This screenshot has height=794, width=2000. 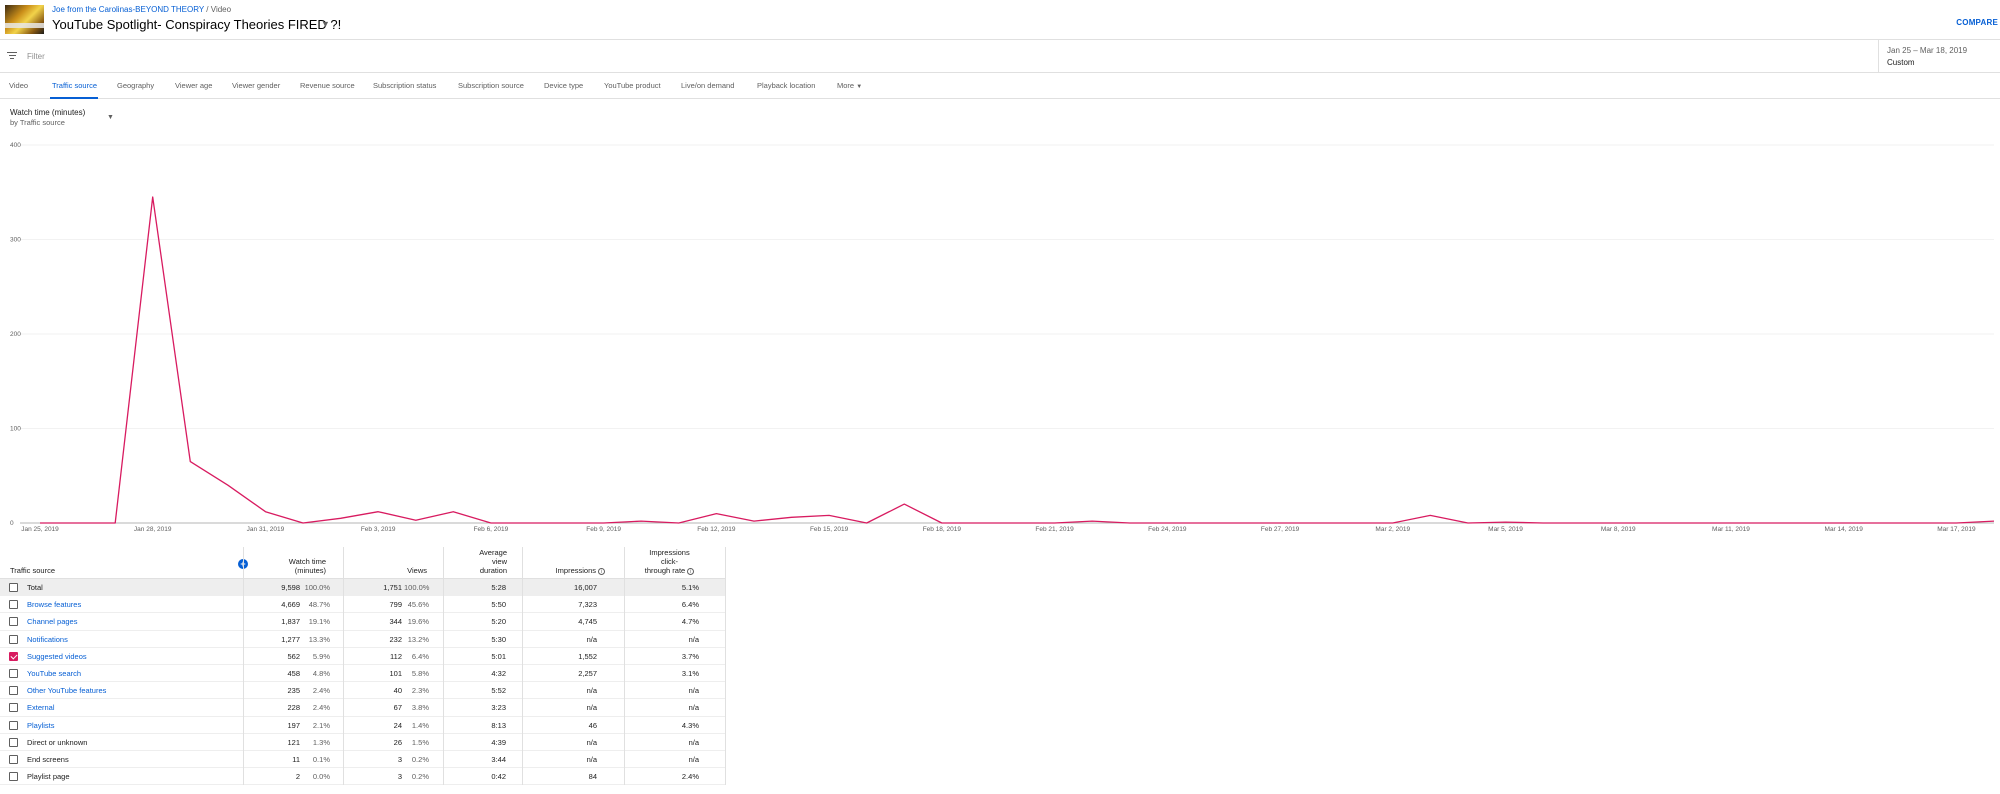 I want to click on row-watch-time-pct: 4.8%, so click(x=321, y=673).